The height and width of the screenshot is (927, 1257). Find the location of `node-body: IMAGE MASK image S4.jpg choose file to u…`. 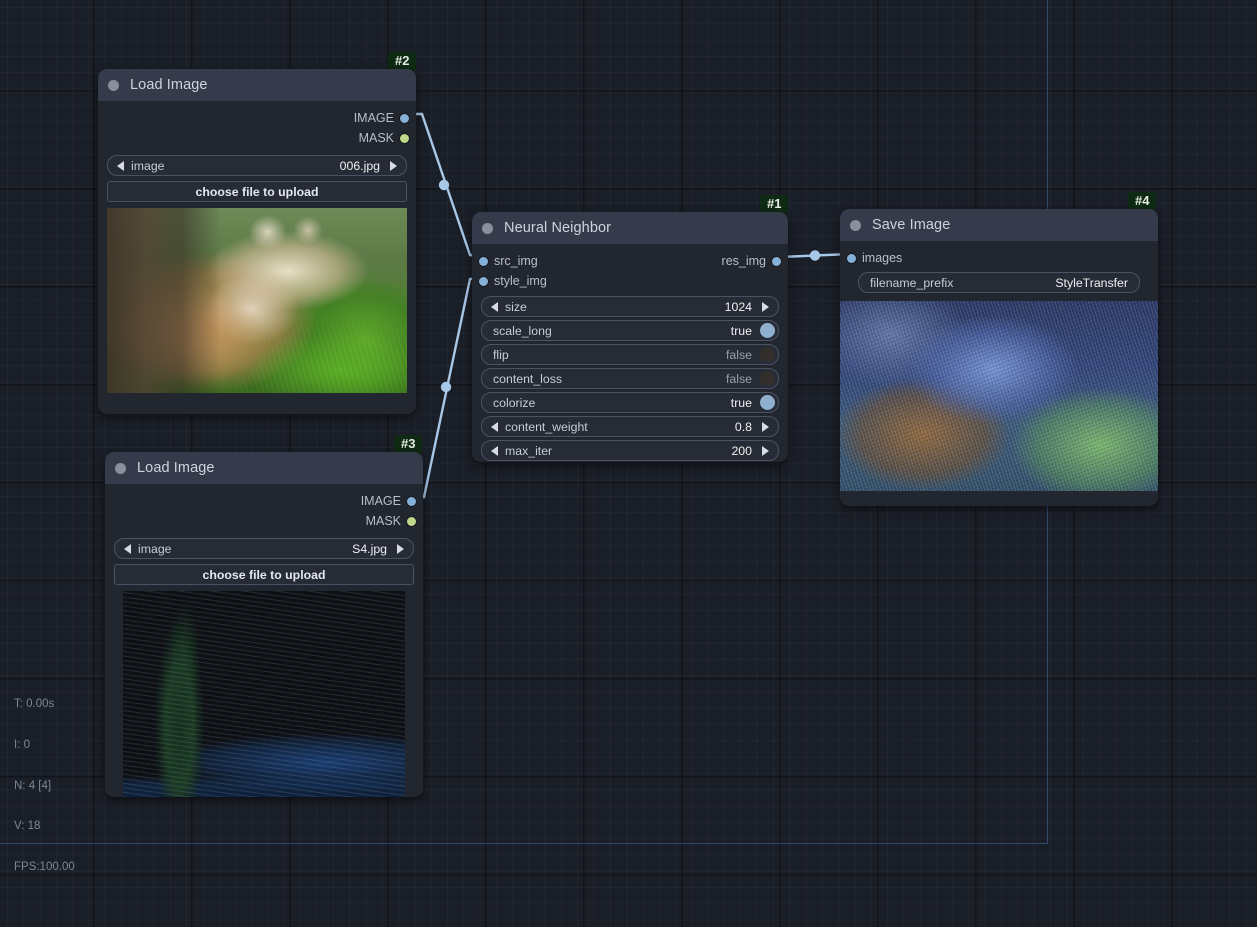

node-body: IMAGE MASK image S4.jpg choose file to u… is located at coordinates (264, 644).